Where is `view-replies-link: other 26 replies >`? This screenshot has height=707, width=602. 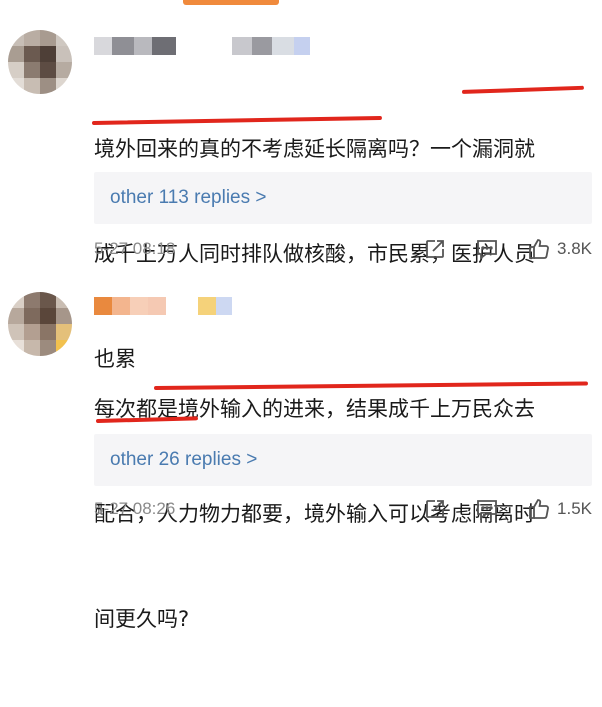
view-replies-link: other 26 replies > is located at coordinates (183, 460).